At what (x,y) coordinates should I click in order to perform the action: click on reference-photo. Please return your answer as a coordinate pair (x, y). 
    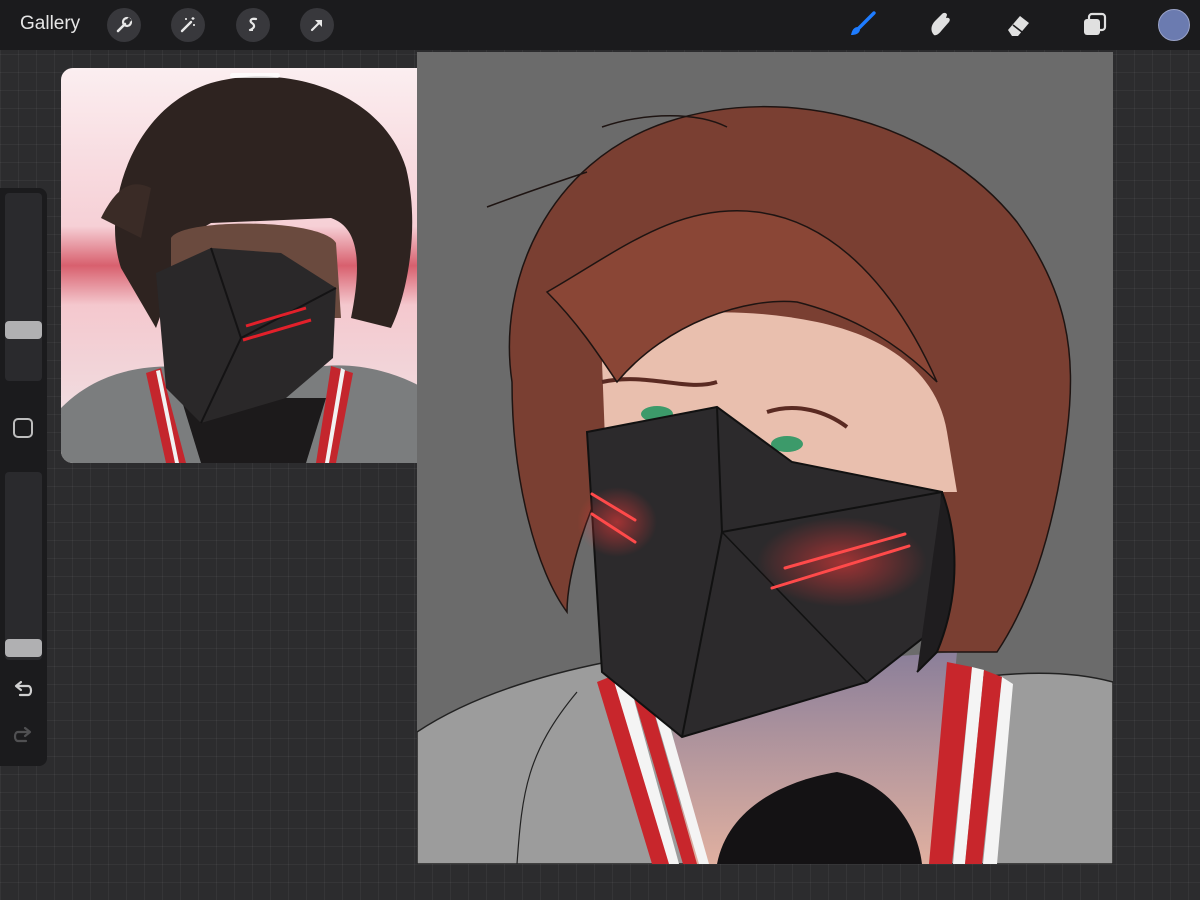
    Looking at the image, I should click on (255, 265).